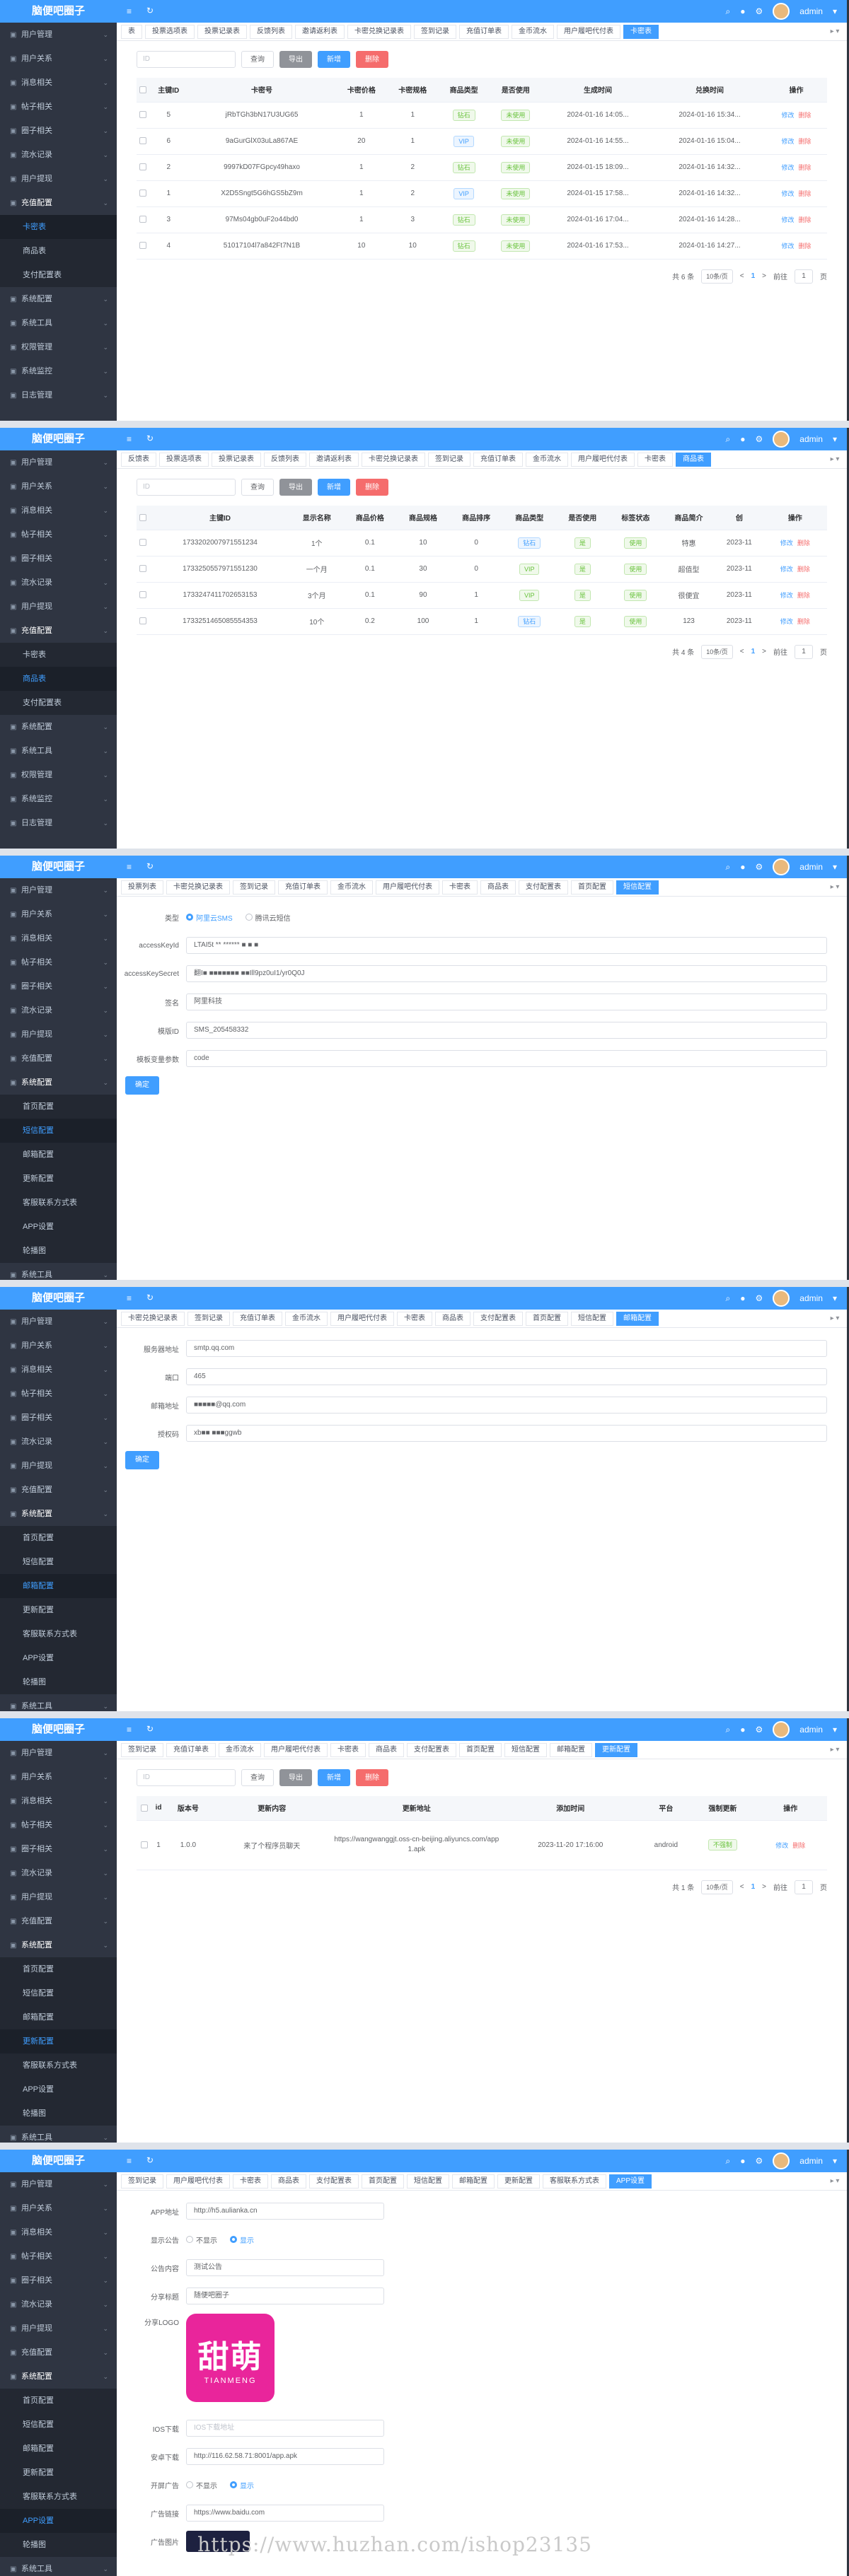  I want to click on radio-ad-show: 显示, so click(242, 2485).